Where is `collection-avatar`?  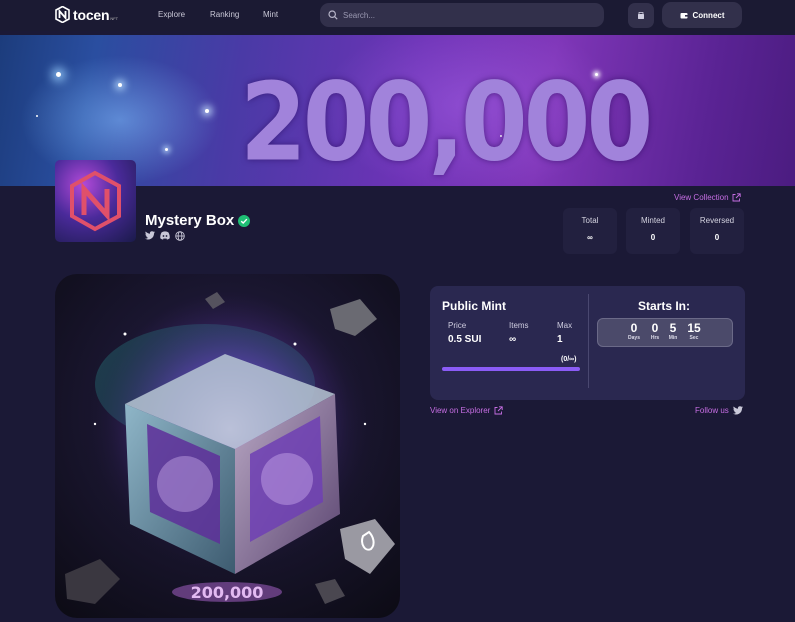
collection-avatar is located at coordinates (95, 201).